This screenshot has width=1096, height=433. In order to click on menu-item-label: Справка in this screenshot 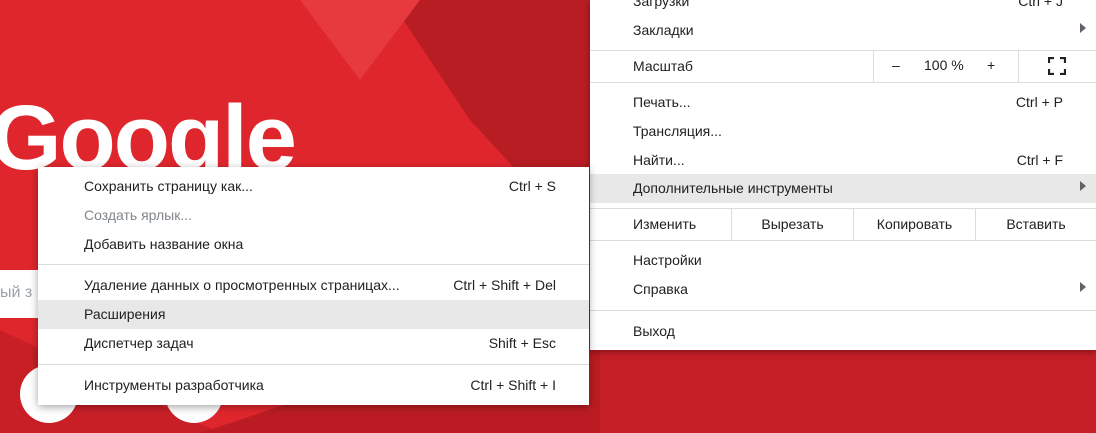, I will do `click(660, 289)`.